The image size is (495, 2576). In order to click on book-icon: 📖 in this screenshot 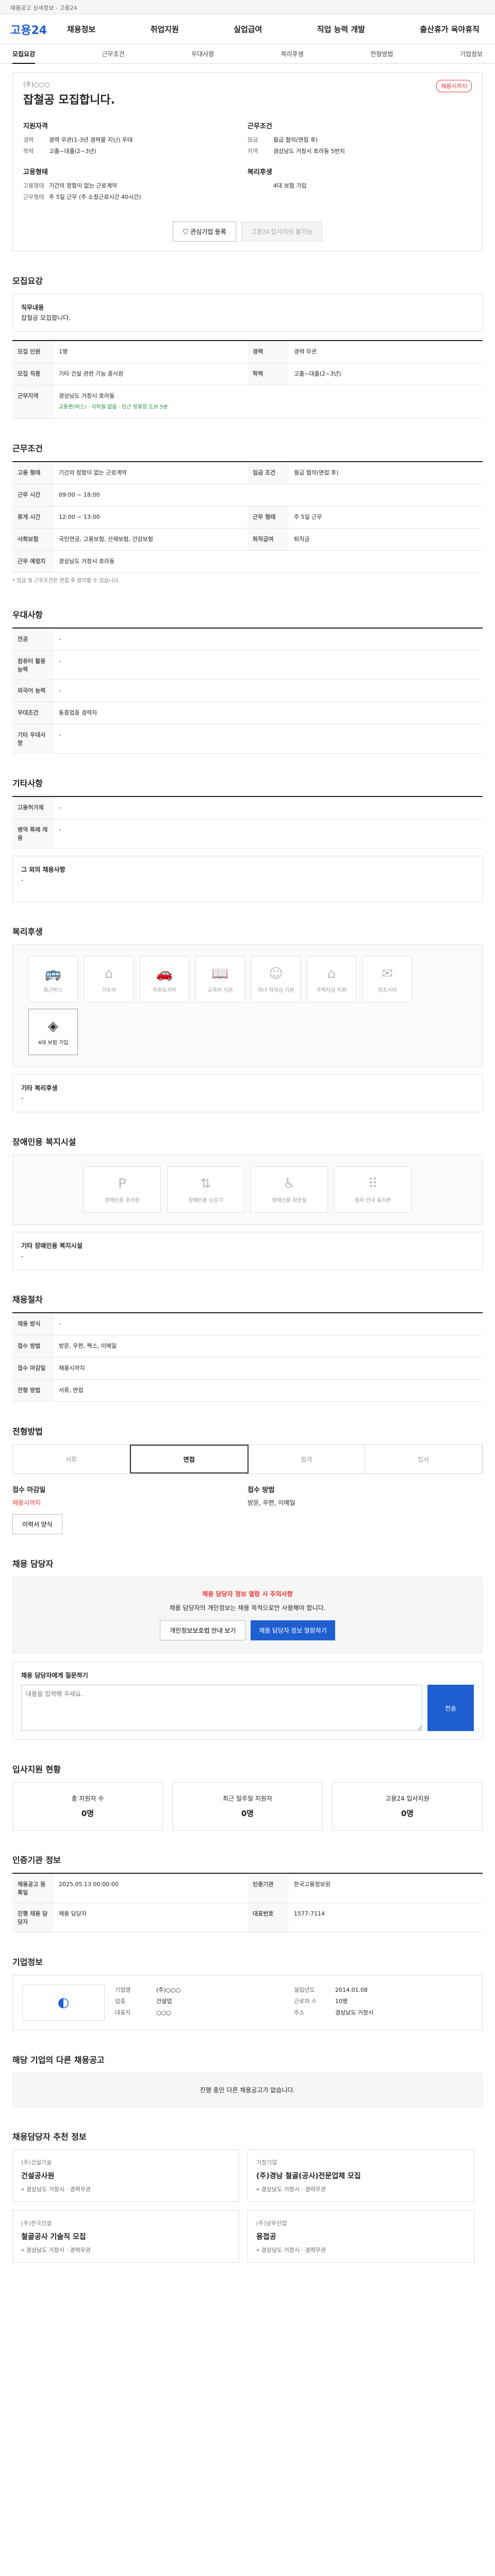, I will do `click(220, 973)`.